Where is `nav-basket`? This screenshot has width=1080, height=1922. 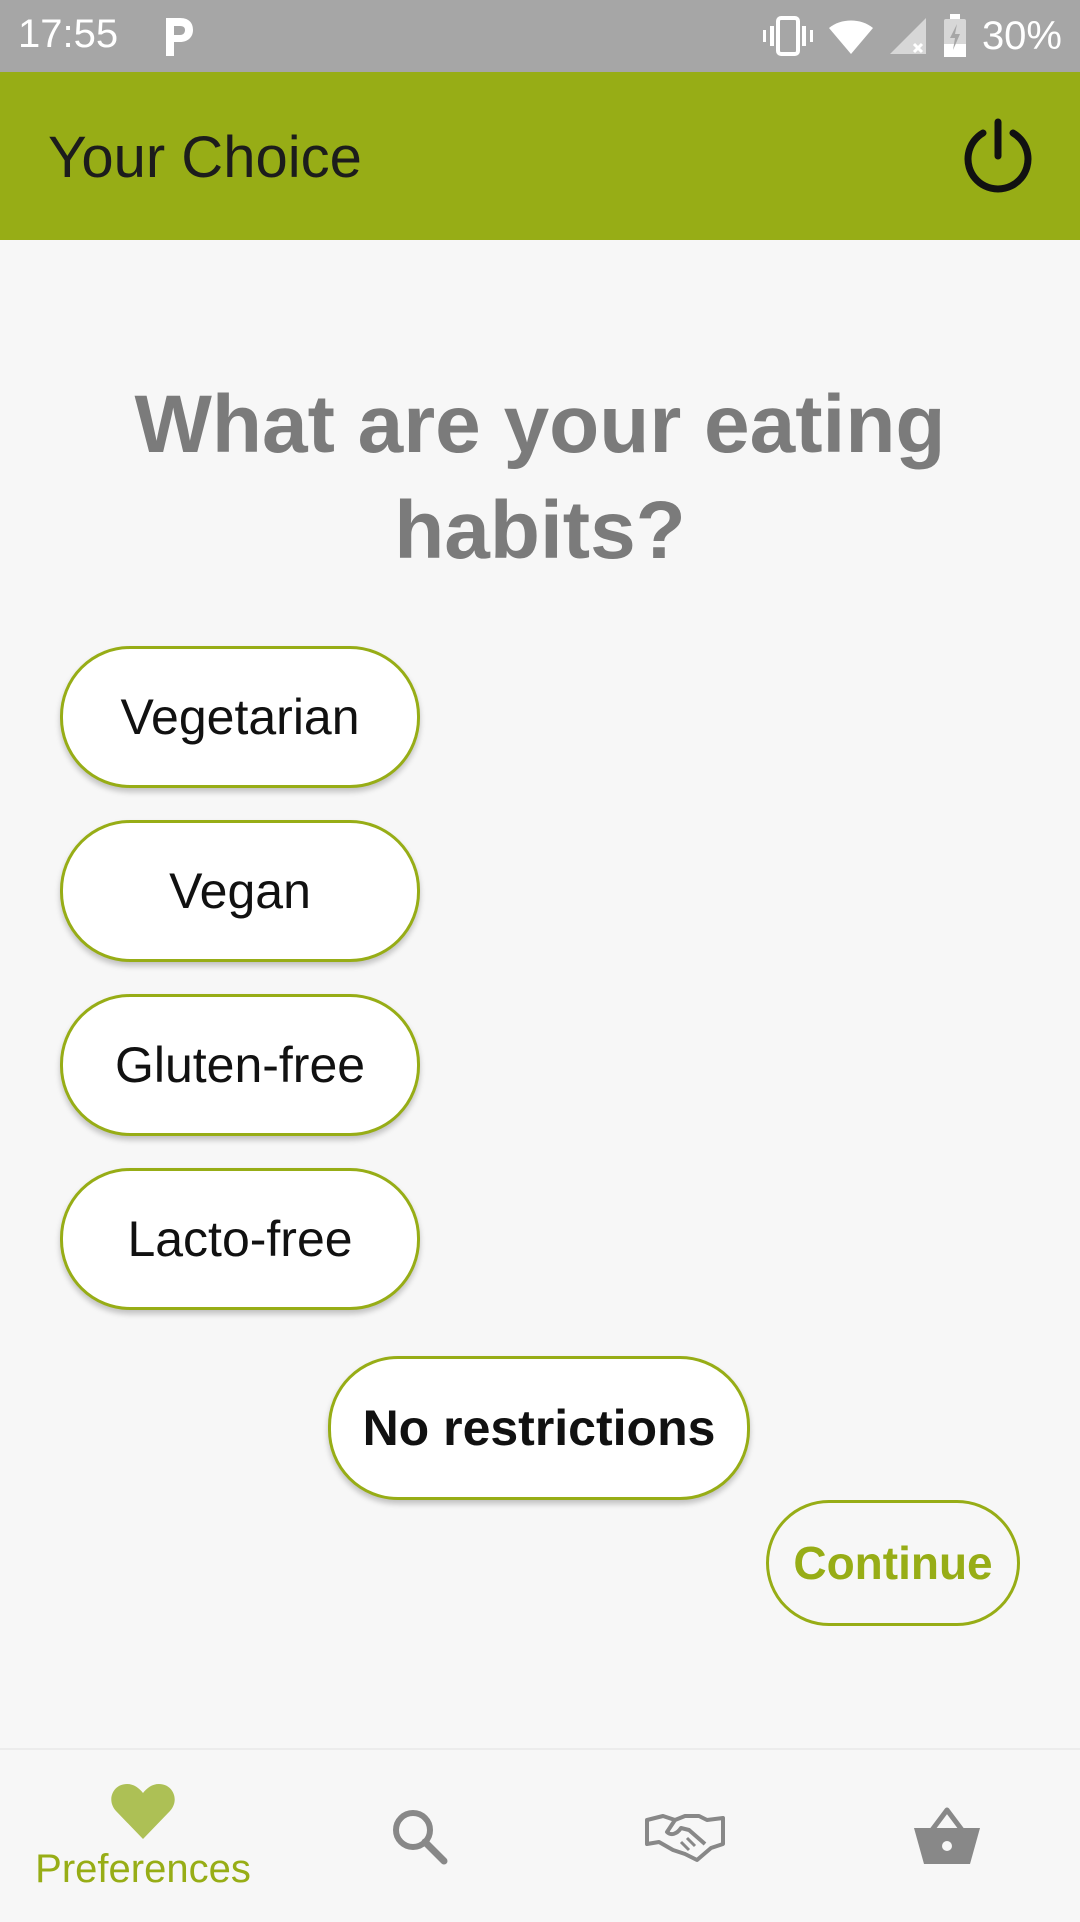
nav-basket is located at coordinates (946, 1836).